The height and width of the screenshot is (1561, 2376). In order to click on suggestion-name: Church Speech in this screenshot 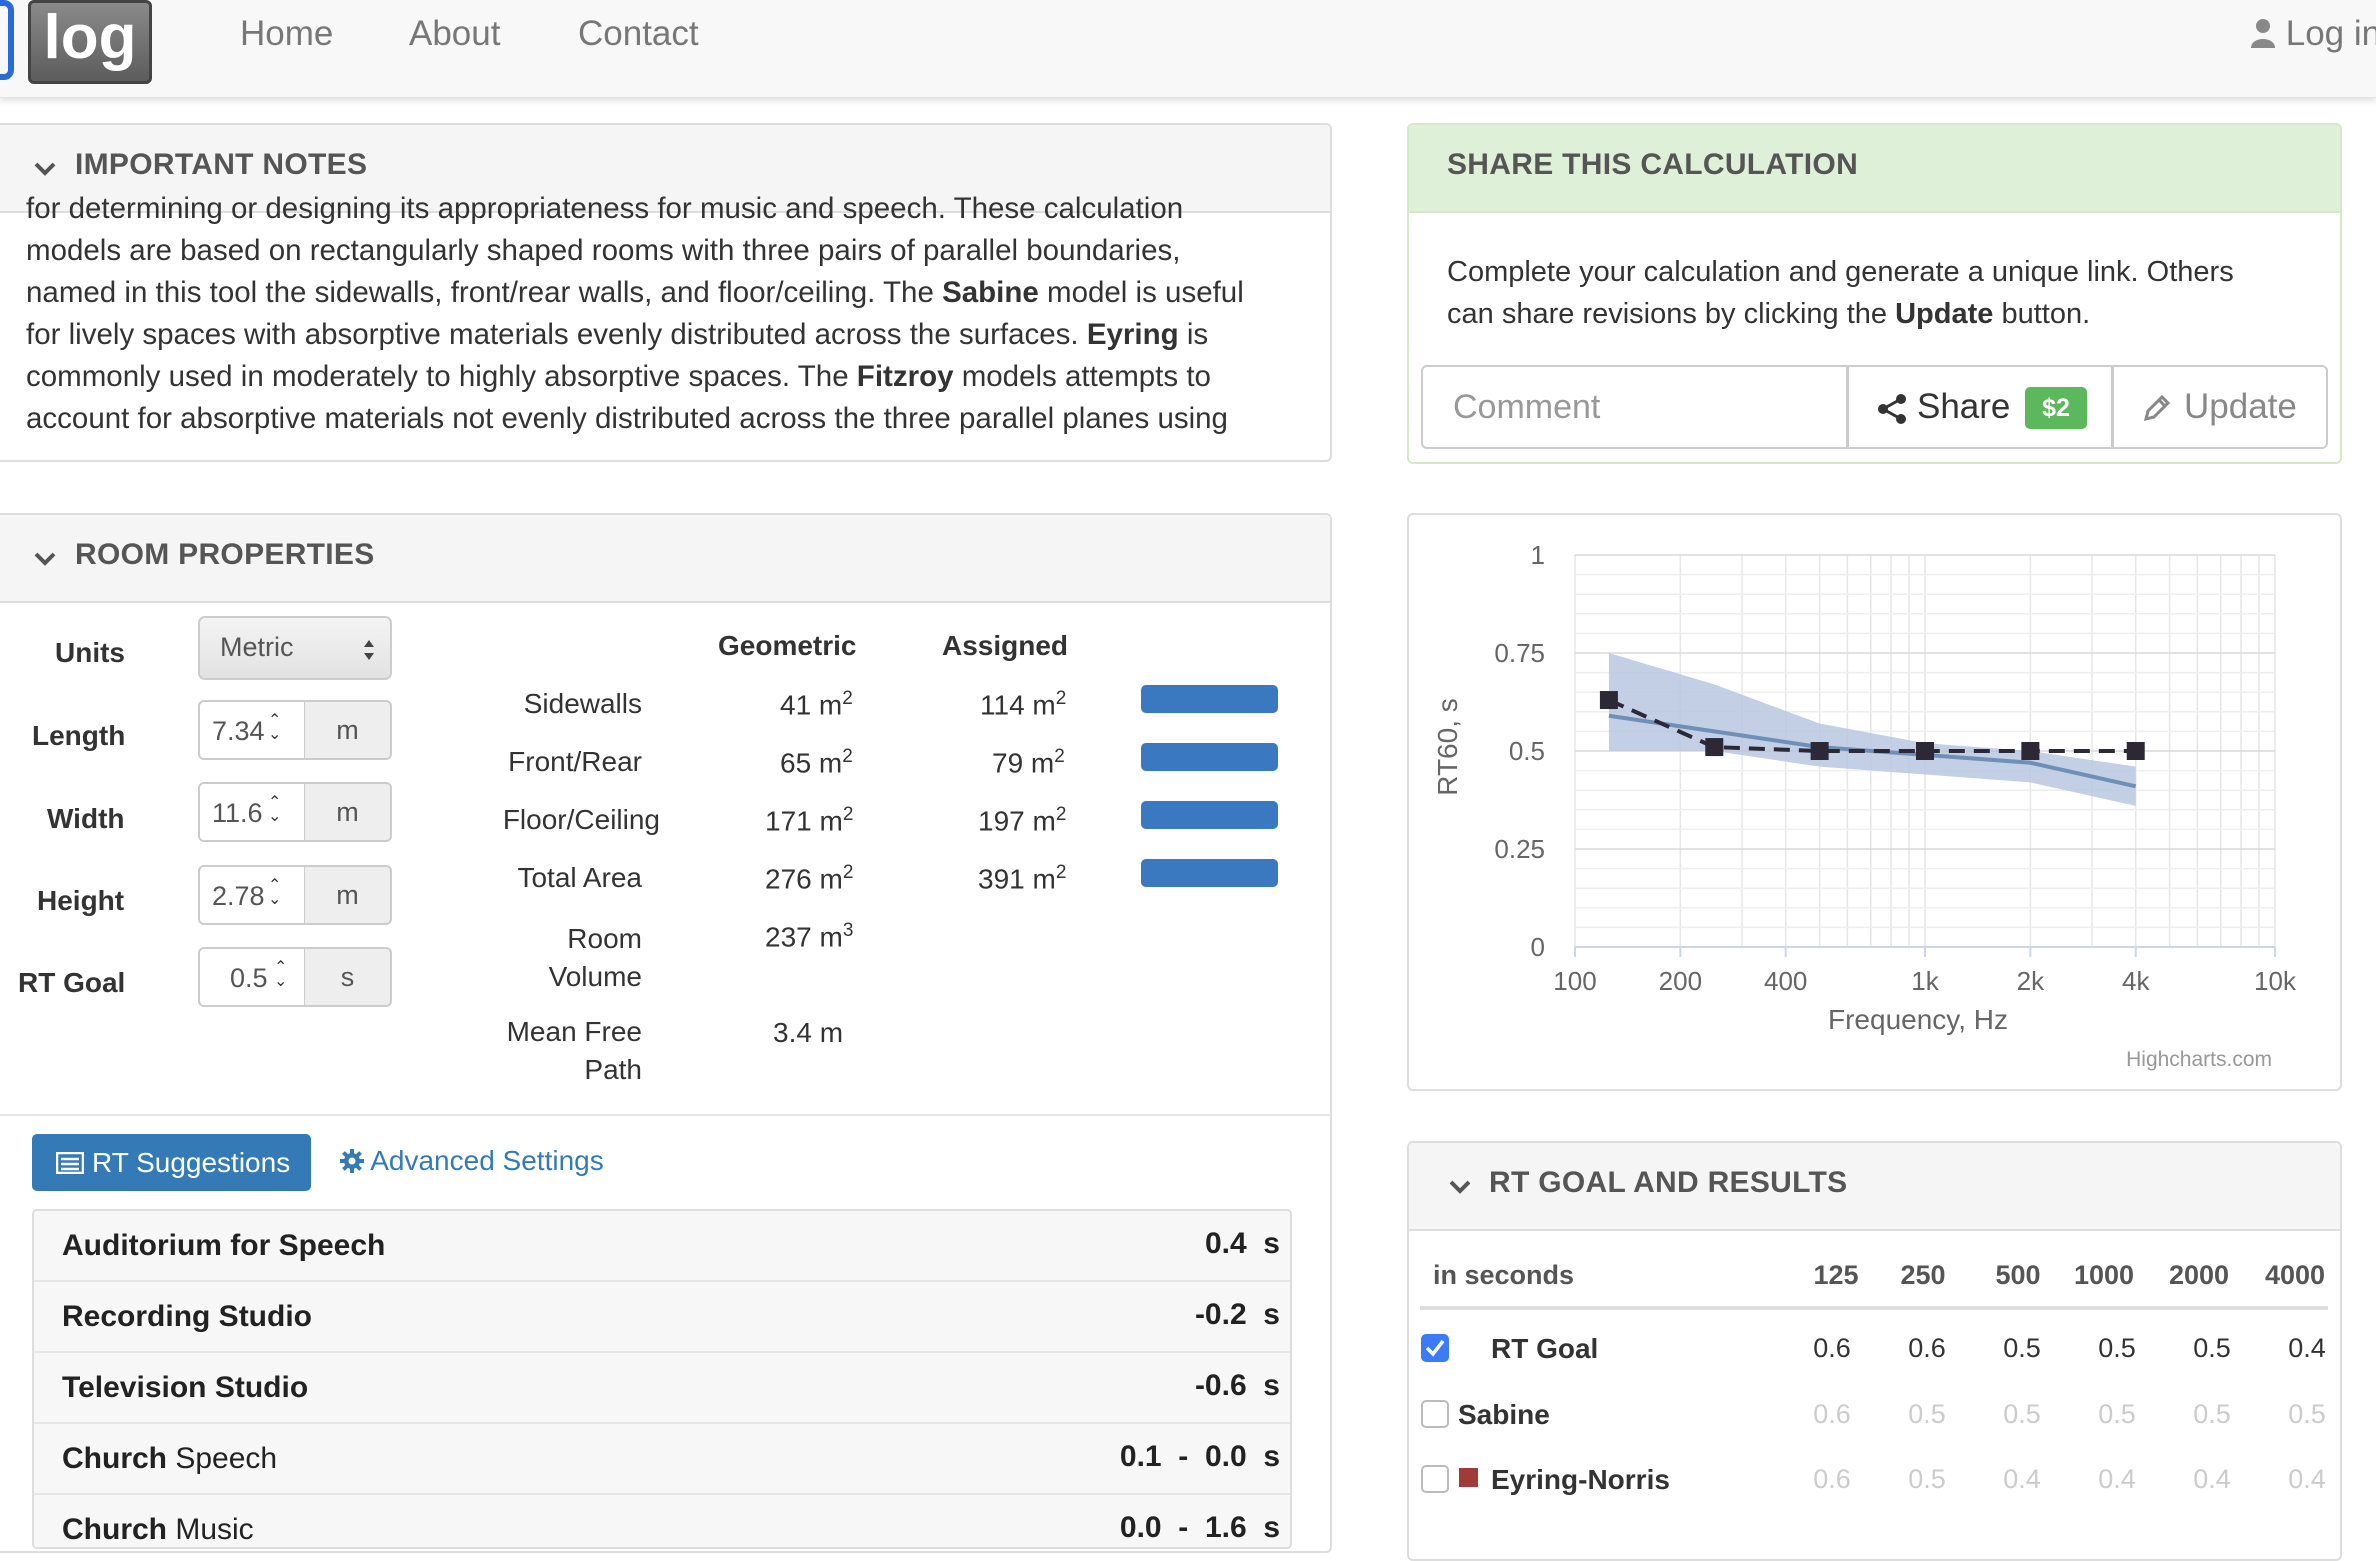, I will do `click(170, 1458)`.